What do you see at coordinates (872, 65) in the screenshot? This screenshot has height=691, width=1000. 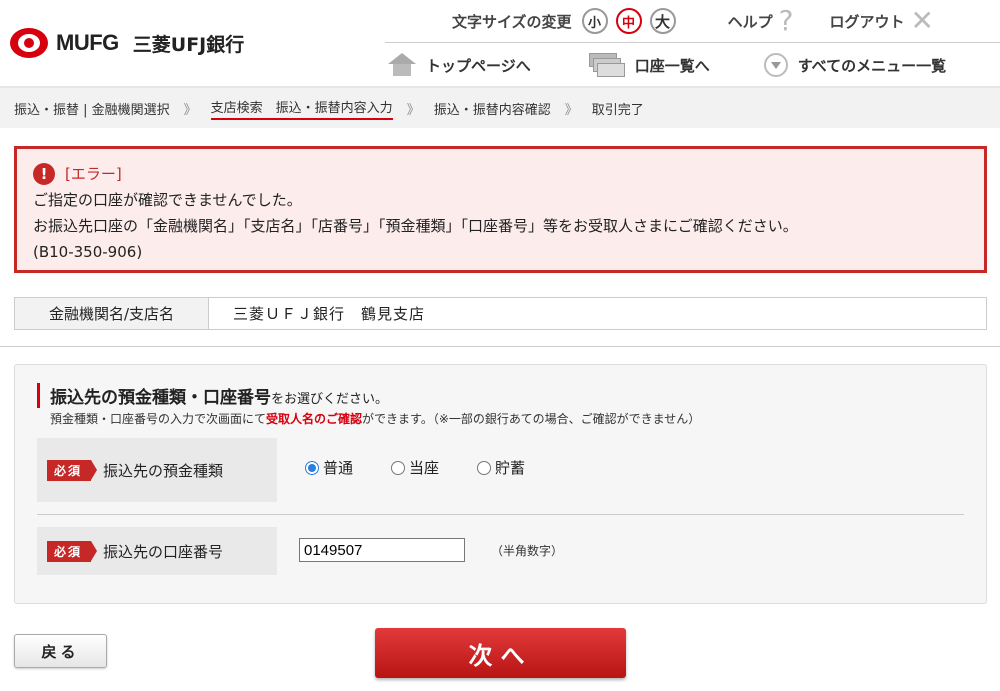 I see `nav-all-menu-label: すべてのメニュー一覧` at bounding box center [872, 65].